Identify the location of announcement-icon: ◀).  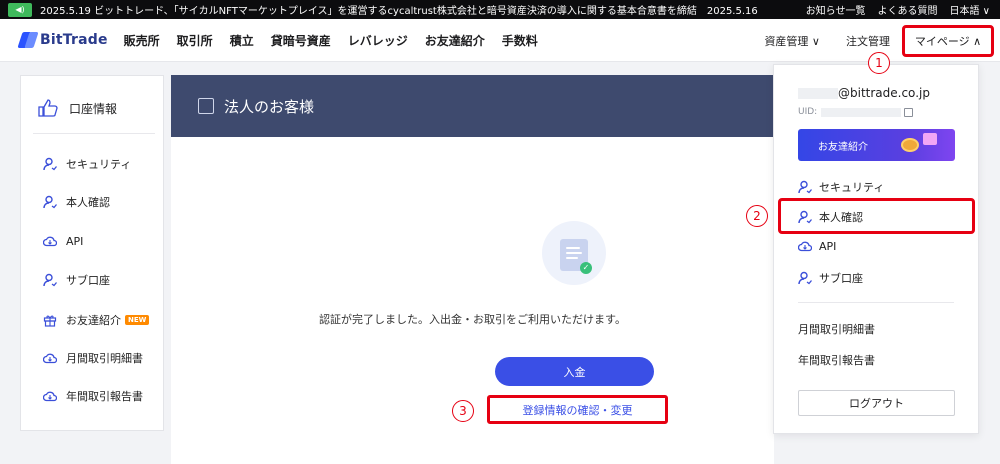
(20, 9).